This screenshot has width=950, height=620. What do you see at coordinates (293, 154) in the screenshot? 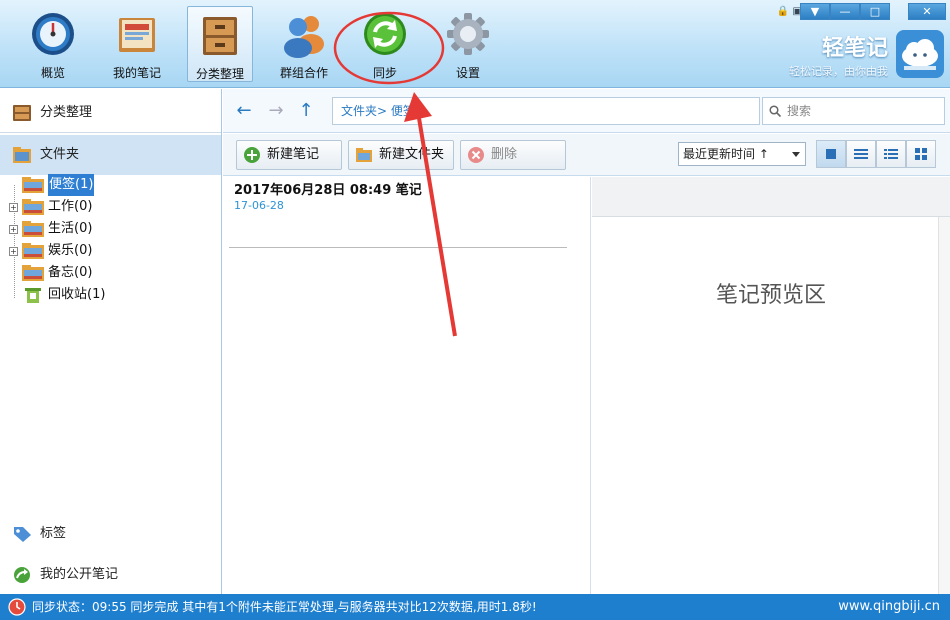
I see `new-note-label: 新建笔记` at bounding box center [293, 154].